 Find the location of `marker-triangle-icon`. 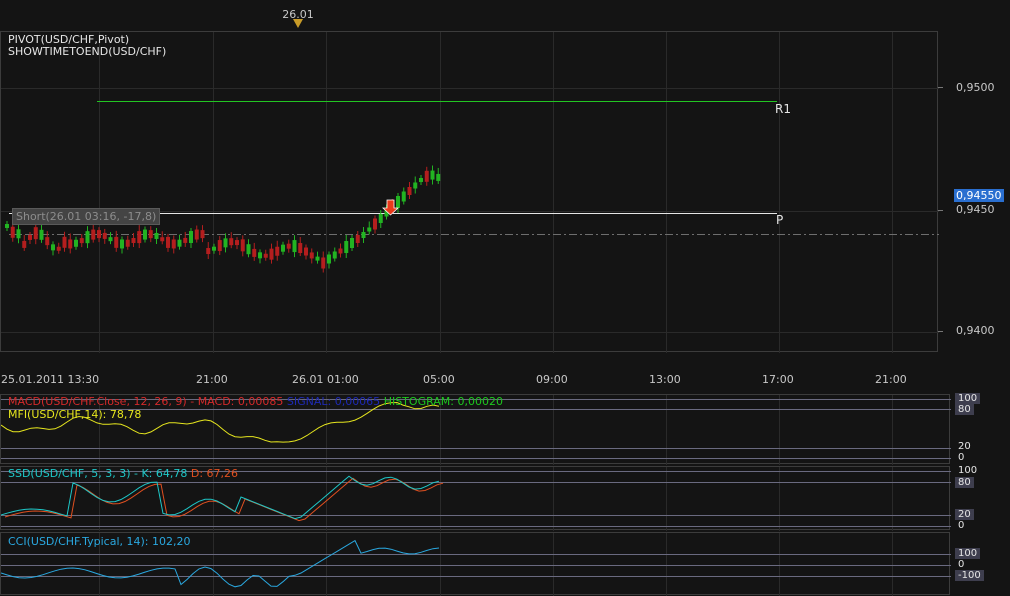

marker-triangle-icon is located at coordinates (298, 23).